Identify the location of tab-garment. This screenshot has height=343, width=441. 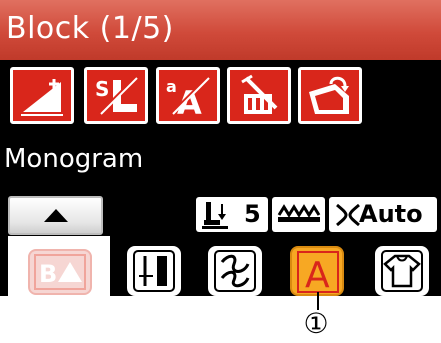
(402, 271).